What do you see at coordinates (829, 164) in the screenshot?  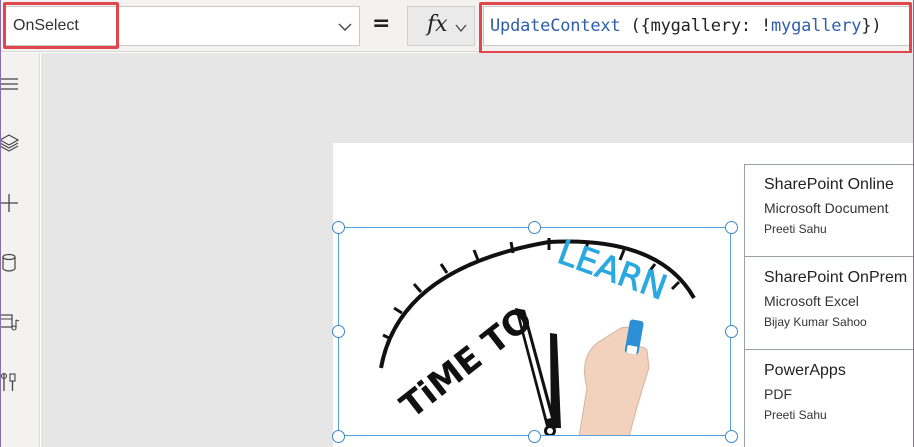 I see `gallery-top-border` at bounding box center [829, 164].